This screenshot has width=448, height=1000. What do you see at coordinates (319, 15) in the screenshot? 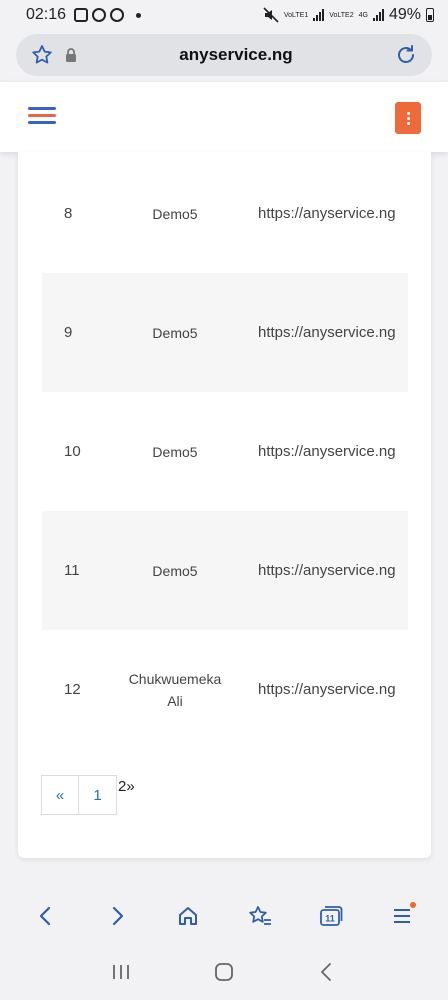
I see `signal-1-icon` at bounding box center [319, 15].